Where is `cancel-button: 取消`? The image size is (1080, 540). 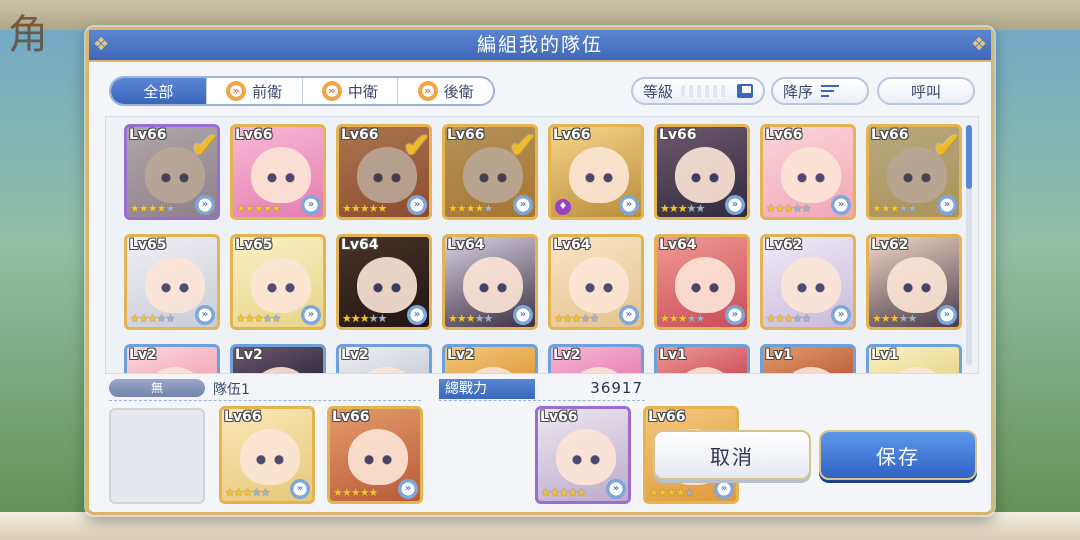
cancel-button: 取消 is located at coordinates (732, 455).